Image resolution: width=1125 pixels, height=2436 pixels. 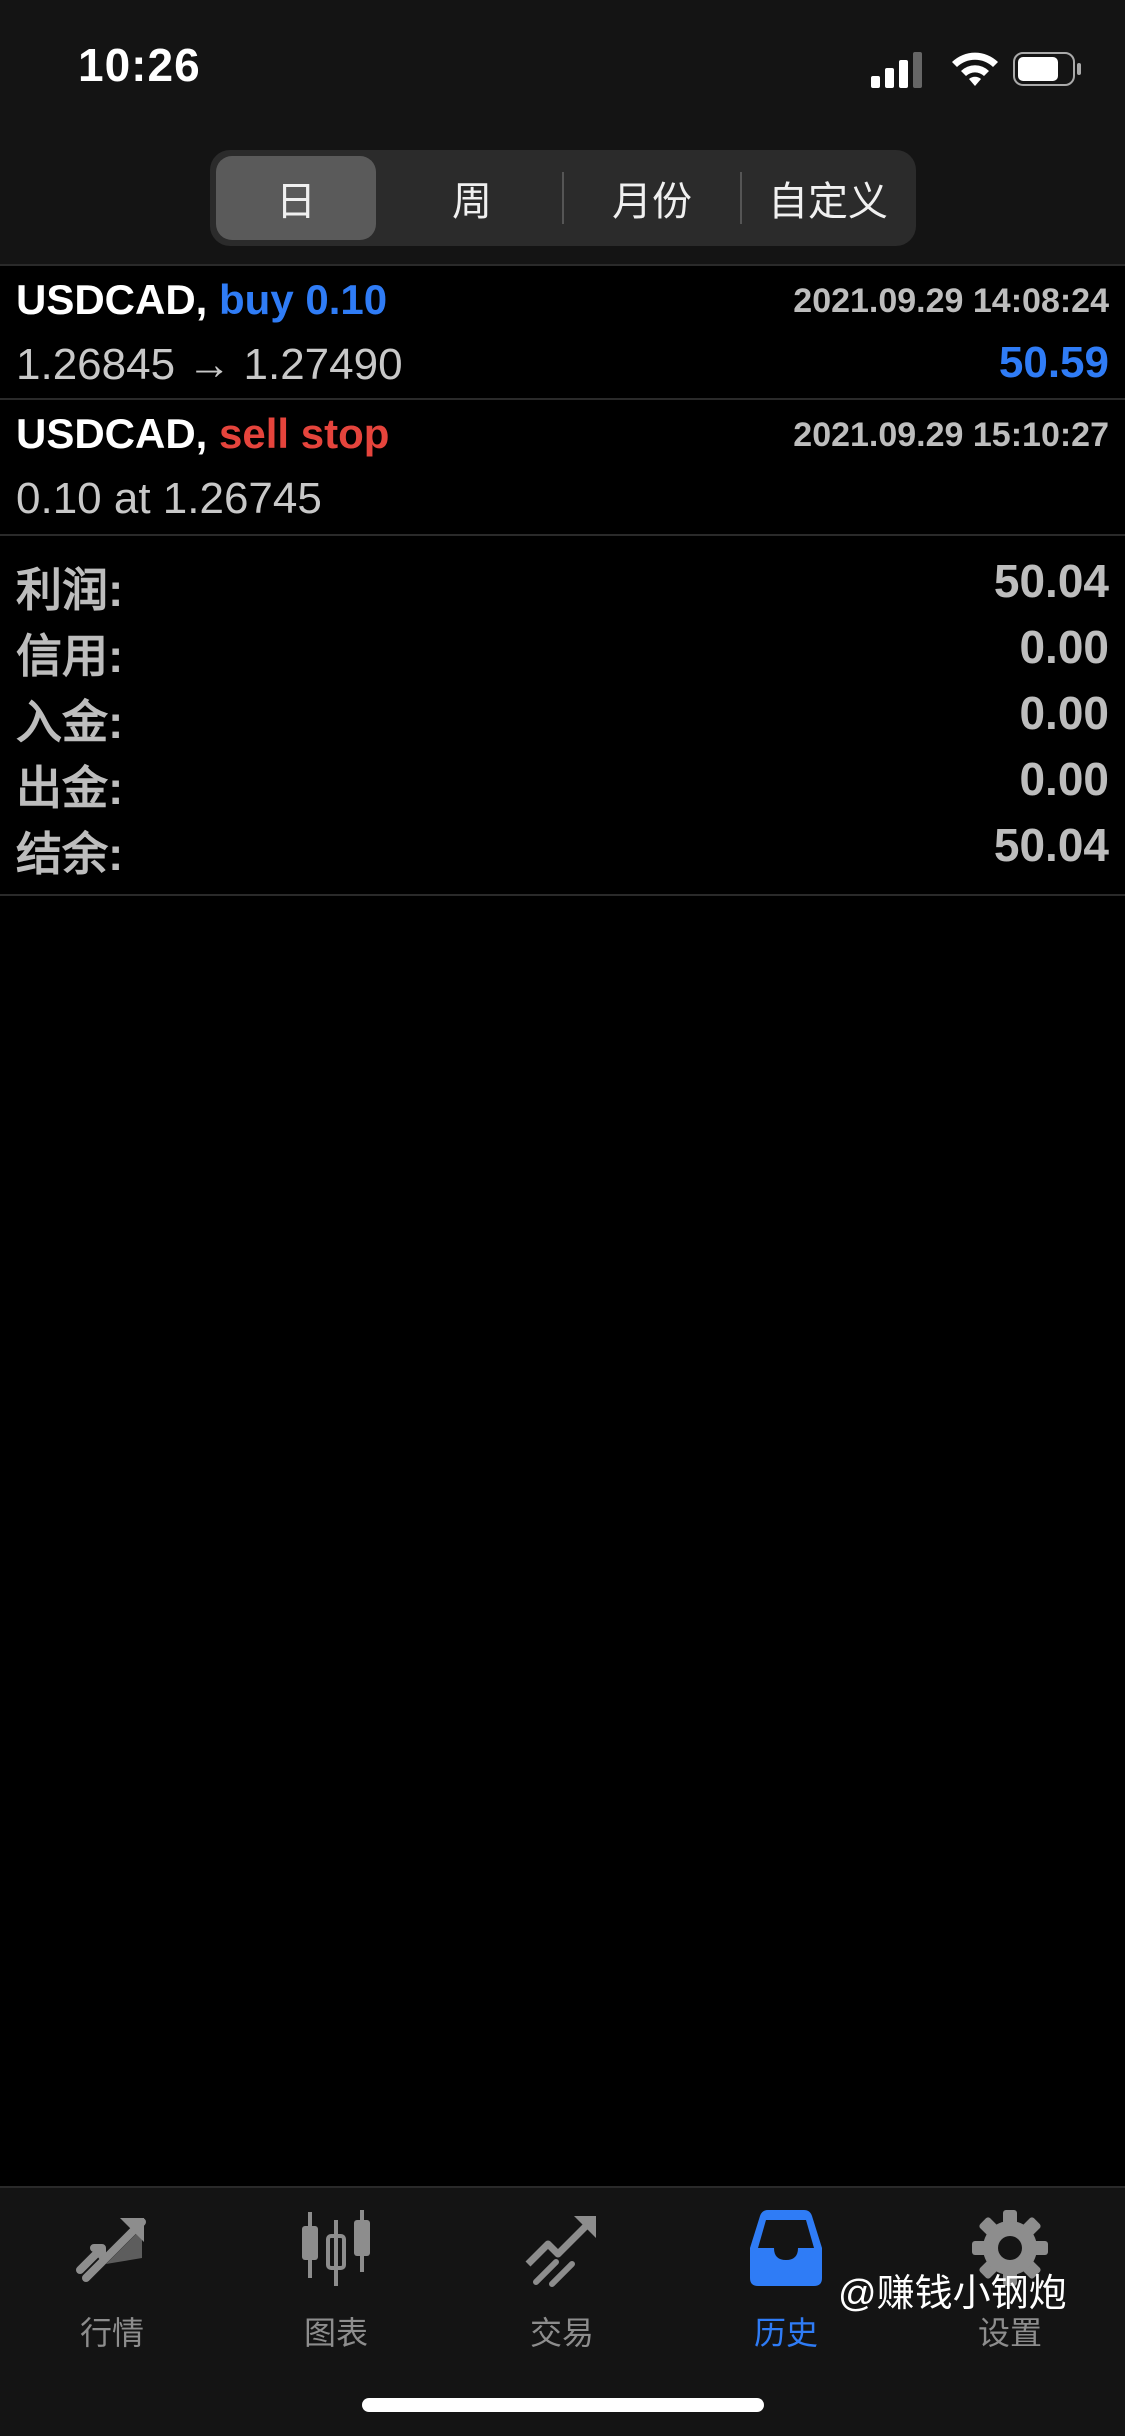 I want to click on segment-custom: 自定义, so click(x=828, y=198).